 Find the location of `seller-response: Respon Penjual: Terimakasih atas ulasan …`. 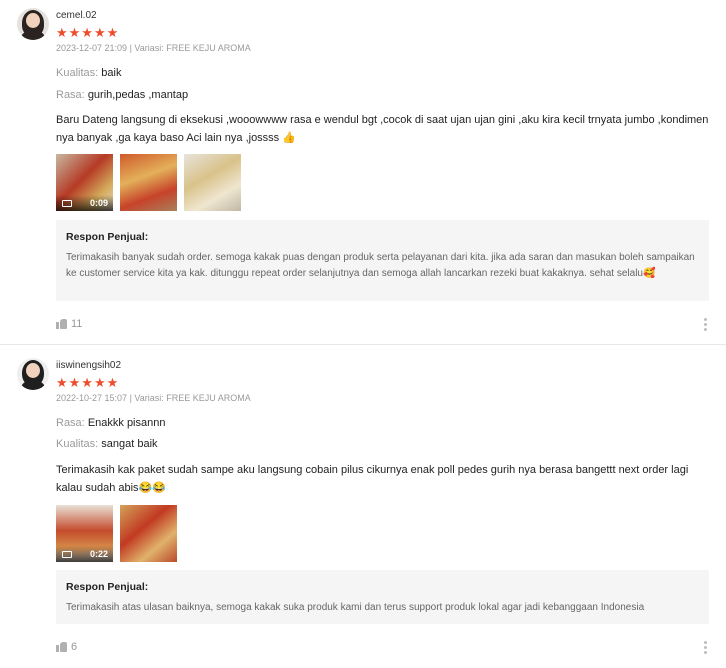

seller-response: Respon Penjual: Terimakasih atas ulasan … is located at coordinates (382, 597).